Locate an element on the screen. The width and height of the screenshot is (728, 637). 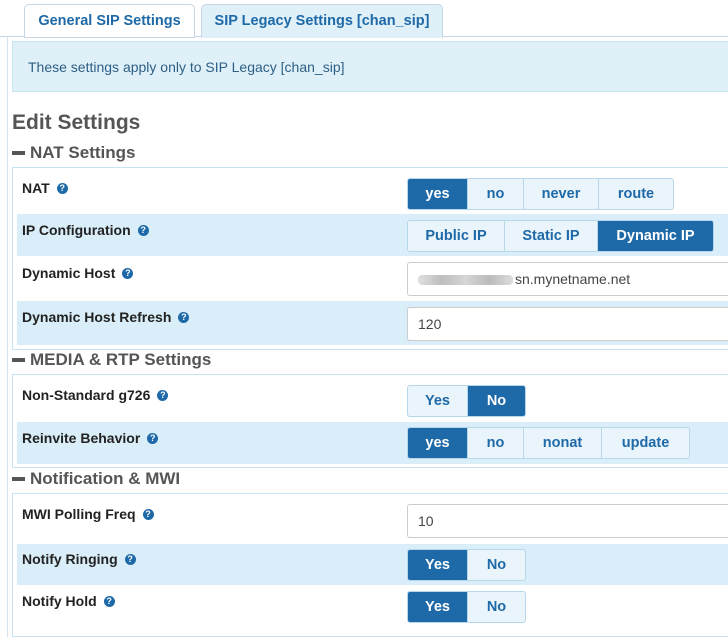
g726-option-no: No is located at coordinates (496, 401).